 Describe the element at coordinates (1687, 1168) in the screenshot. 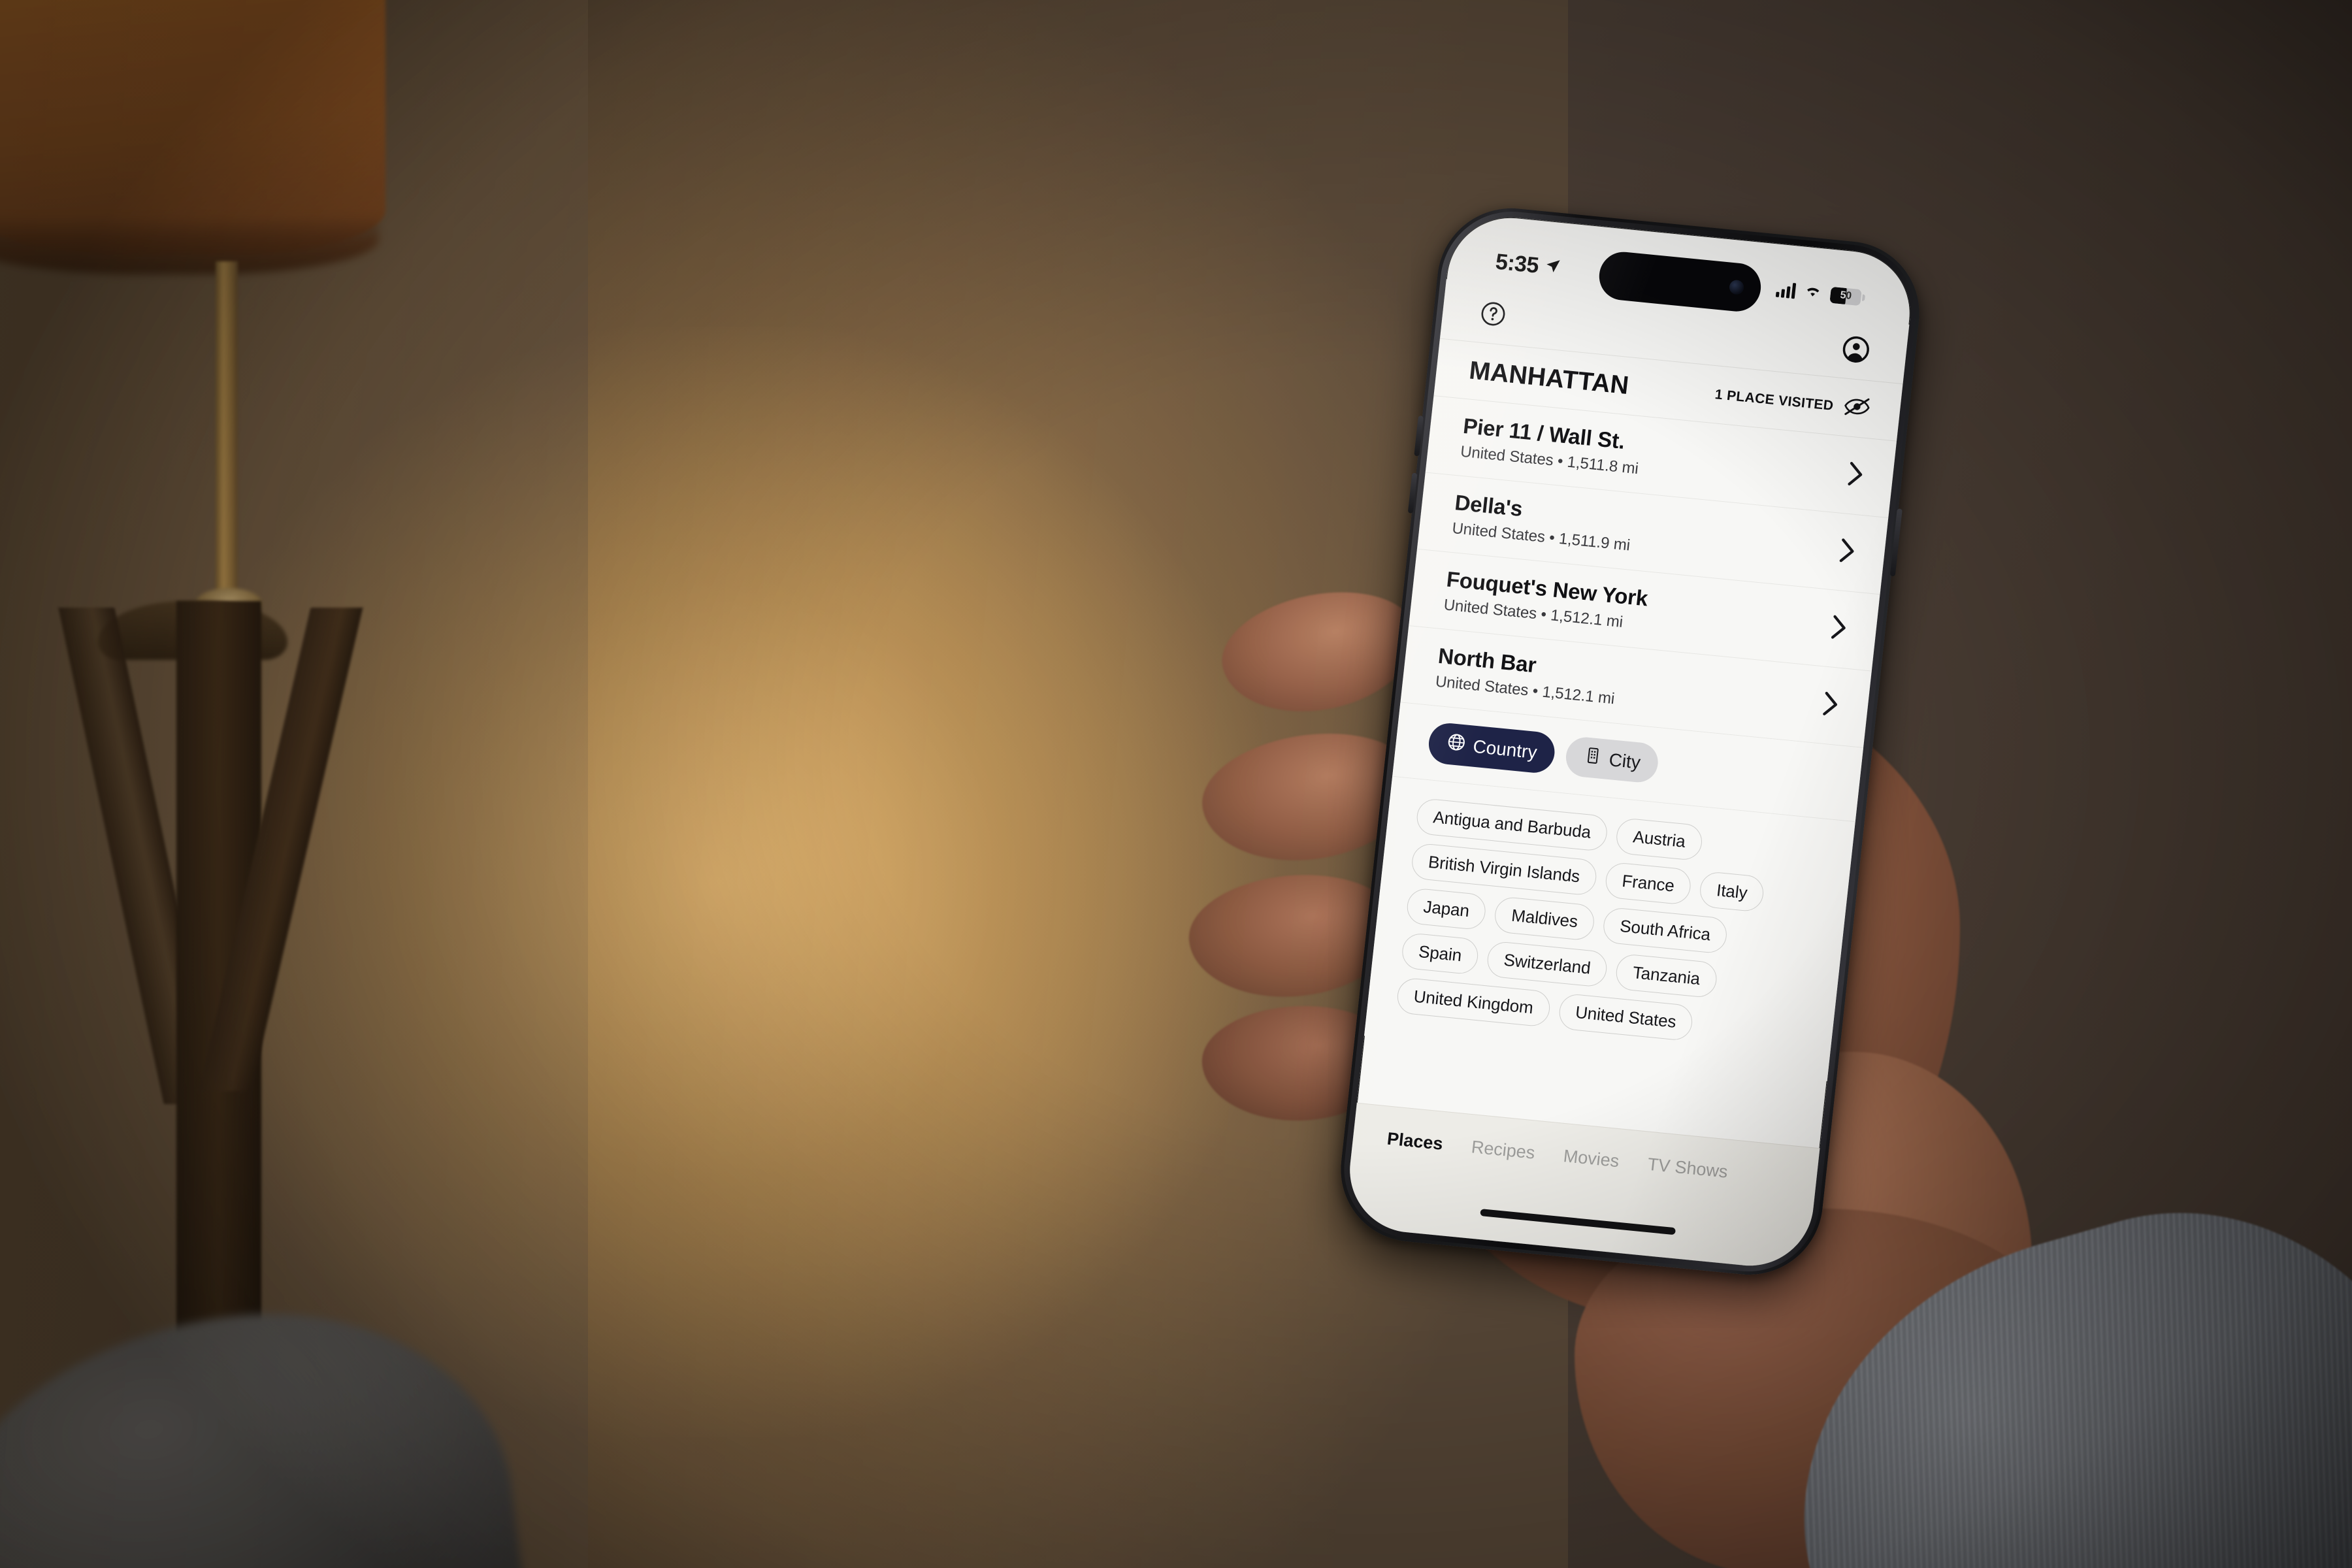

I see `tab-tv-shows: TV Shows` at that location.